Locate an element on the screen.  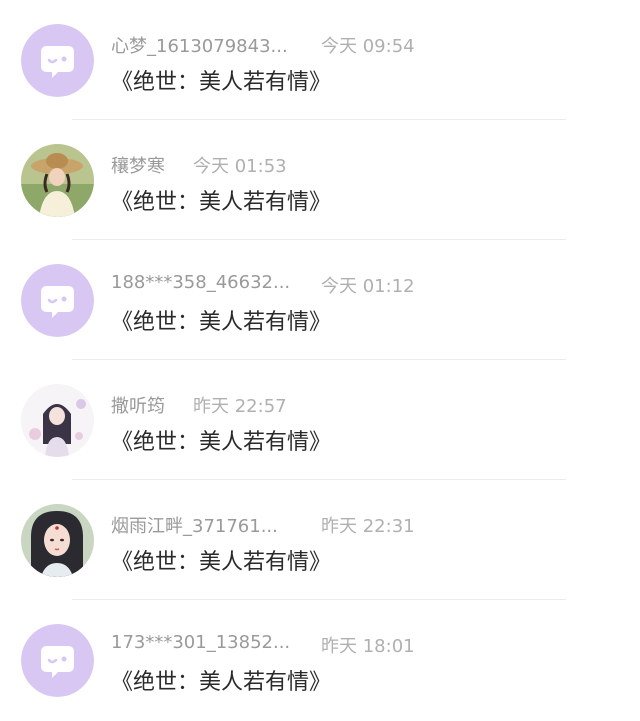
user-photo-avatar is located at coordinates (57, 180).